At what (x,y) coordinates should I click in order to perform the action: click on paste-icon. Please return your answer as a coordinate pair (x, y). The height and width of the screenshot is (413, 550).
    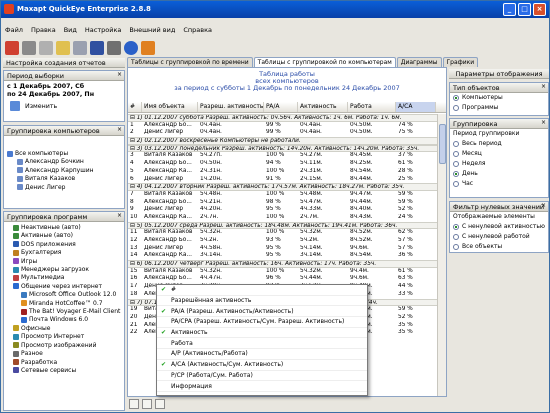
    Looking at the image, I should click on (63, 48).